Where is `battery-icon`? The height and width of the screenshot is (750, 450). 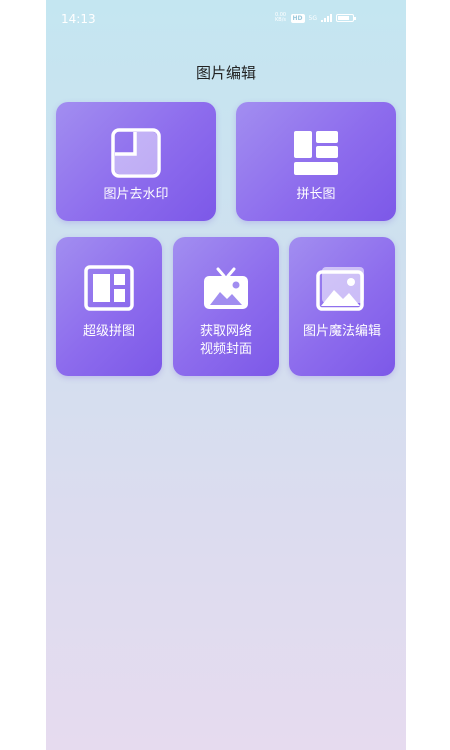
battery-icon is located at coordinates (346, 18).